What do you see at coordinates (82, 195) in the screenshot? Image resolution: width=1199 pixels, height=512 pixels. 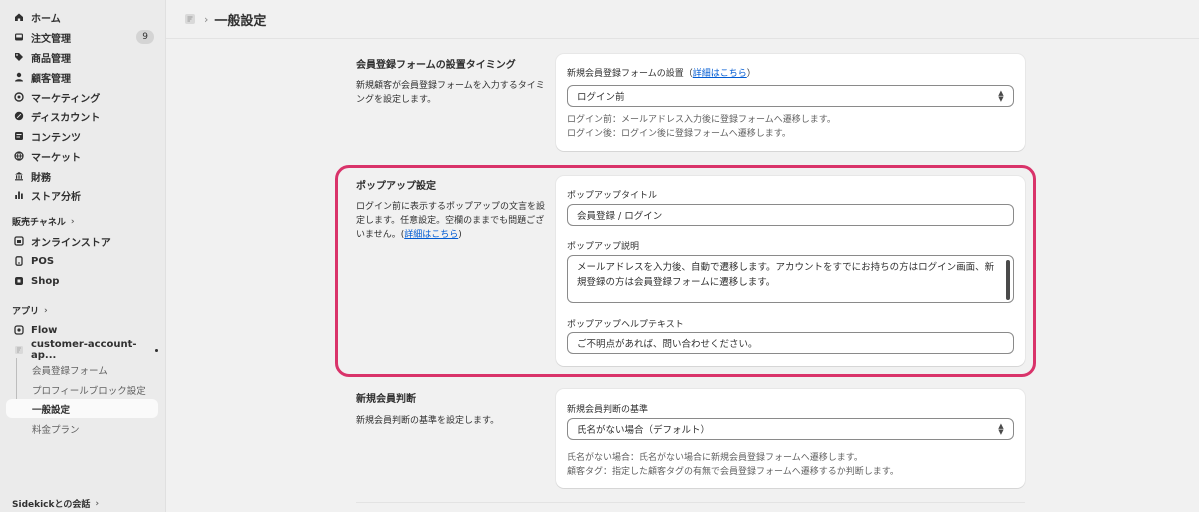 I see `sidebar-item-analytics: ストア分析` at bounding box center [82, 195].